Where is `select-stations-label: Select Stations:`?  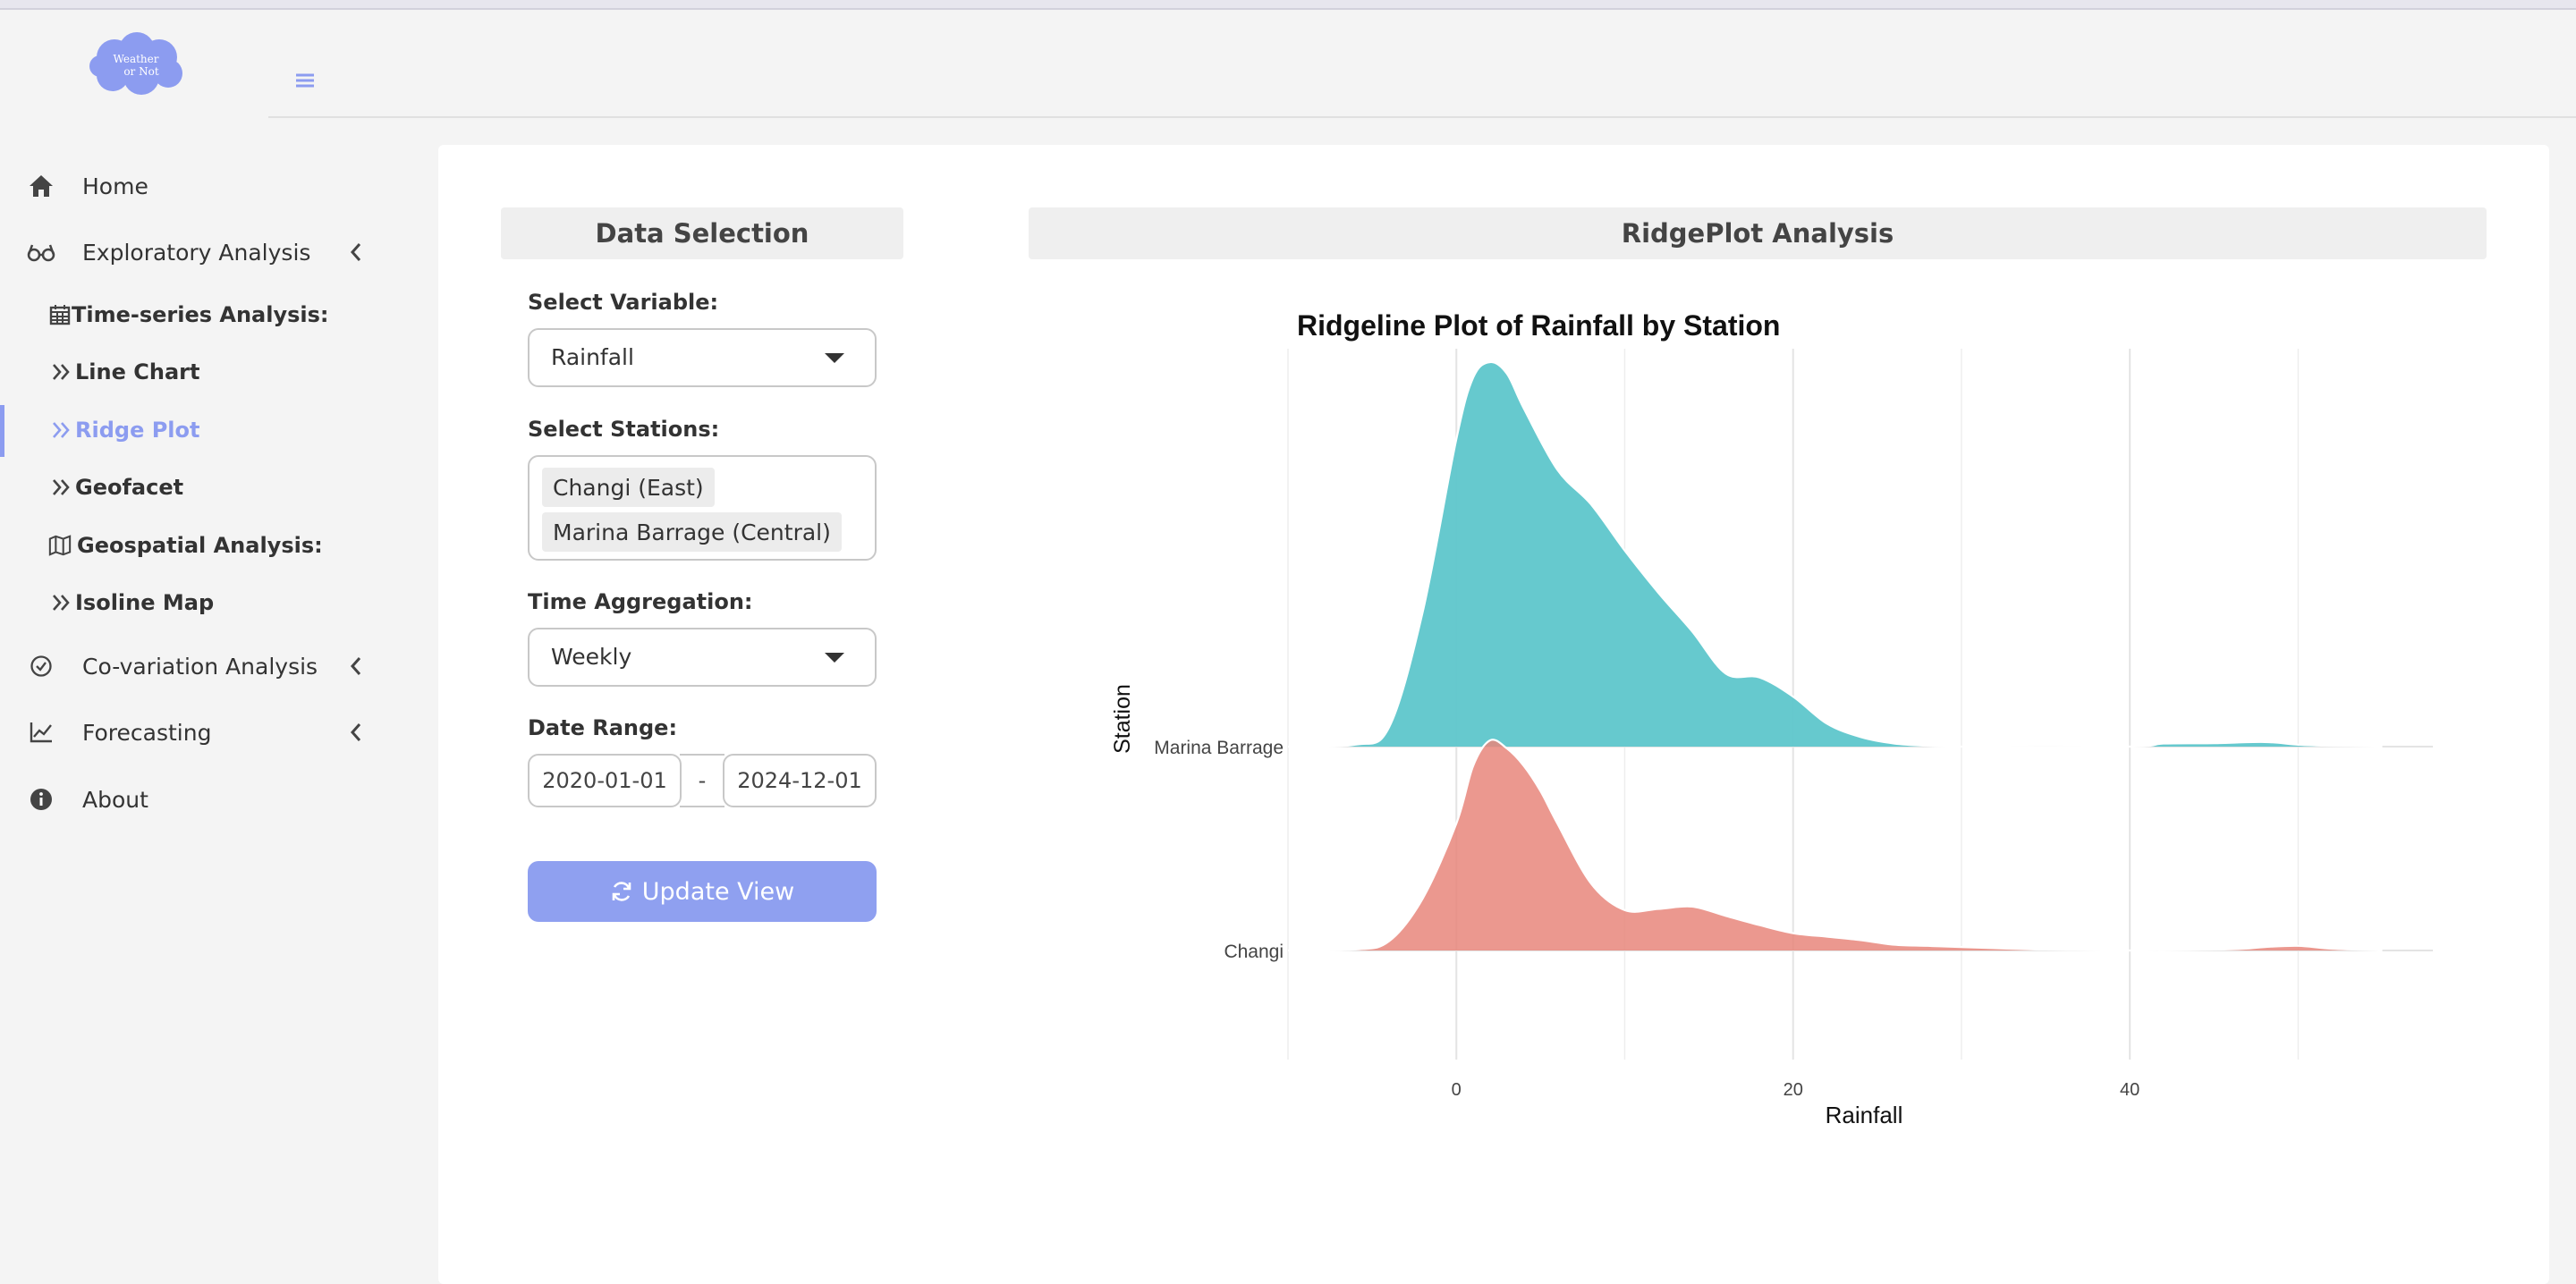 select-stations-label: Select Stations: is located at coordinates (624, 429).